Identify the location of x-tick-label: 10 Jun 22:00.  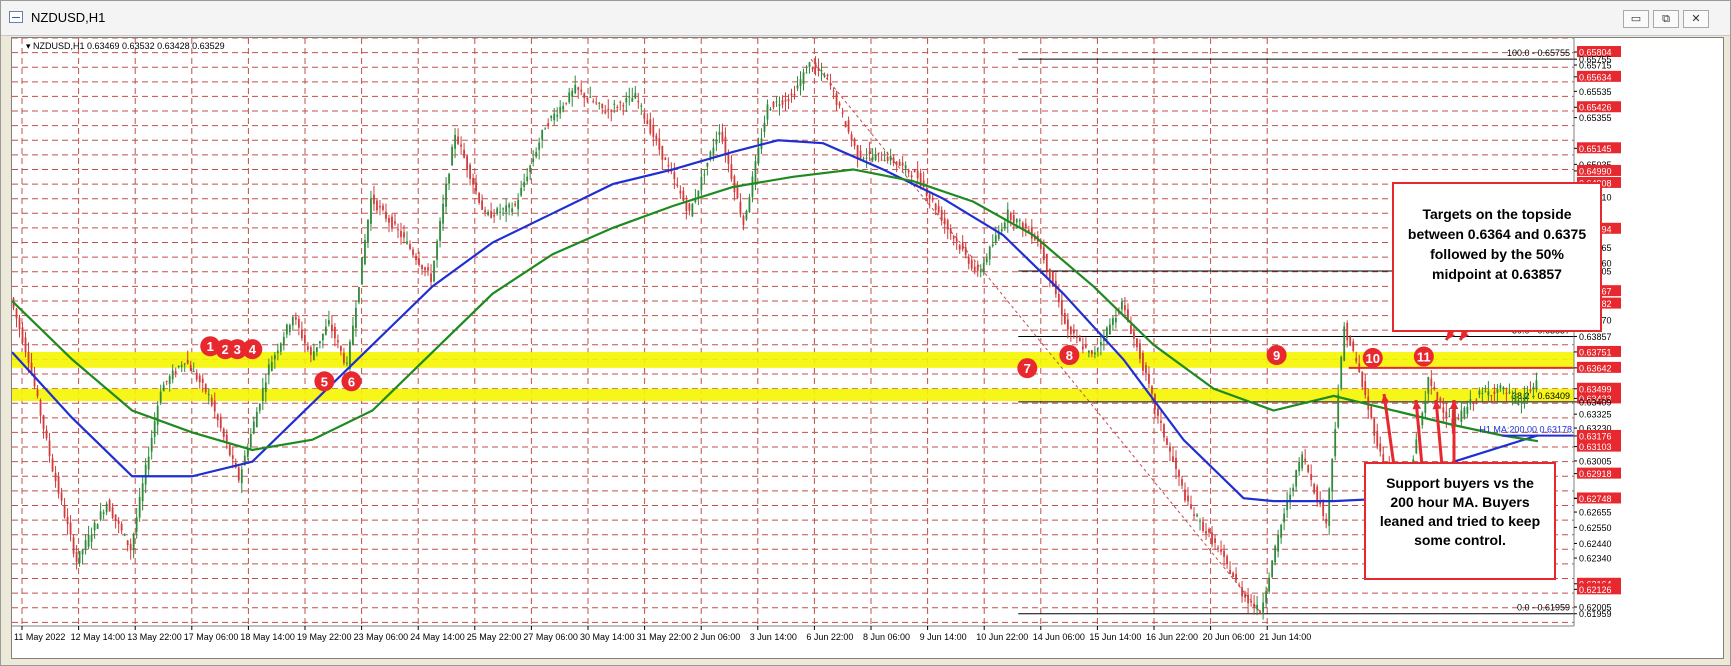
(1002, 637).